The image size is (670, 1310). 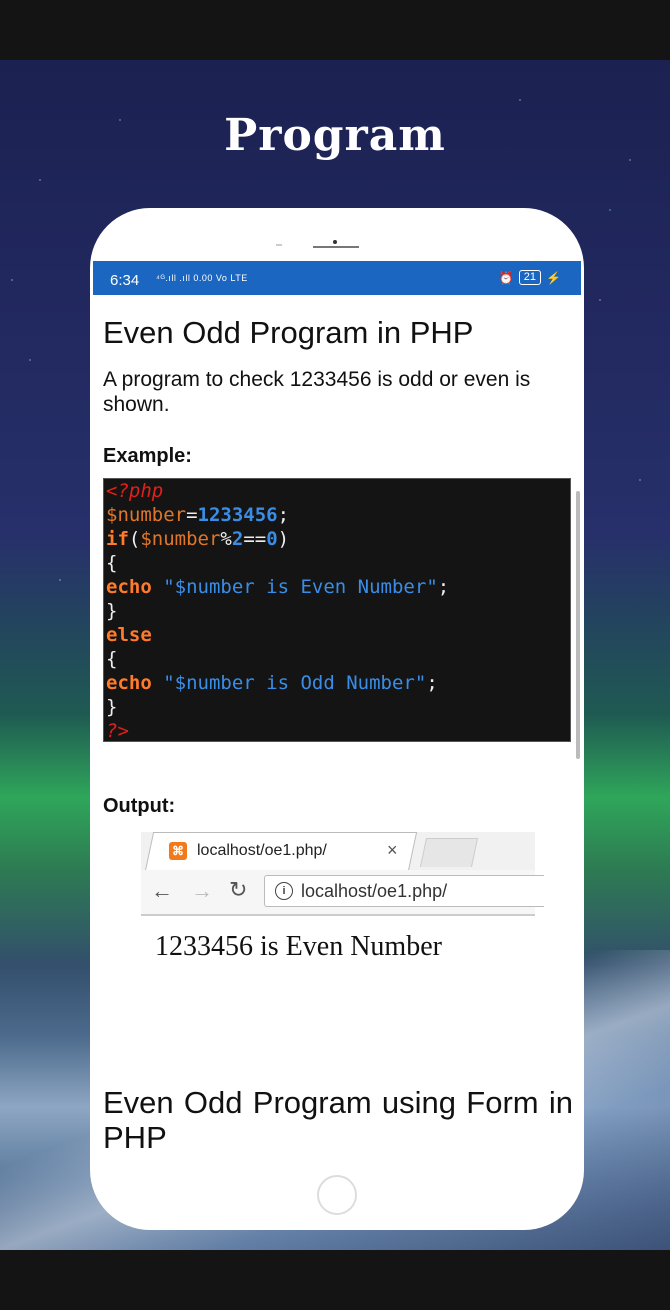 What do you see at coordinates (278, 587) in the screenshot?
I see `code-line: echo "$number is Even Number";` at bounding box center [278, 587].